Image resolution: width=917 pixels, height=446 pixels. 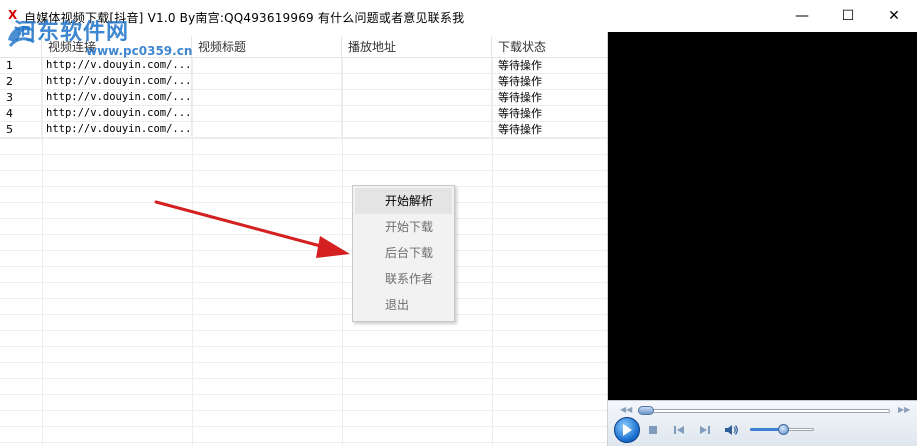 I want to click on table-row: 4 http://v.douyin.com/... 等待操作, so click(x=303, y=114).